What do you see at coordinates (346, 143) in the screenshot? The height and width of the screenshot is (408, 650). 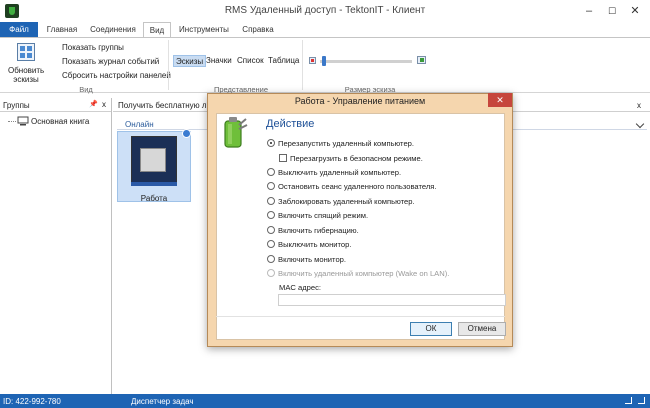 I see `option-restart-label: Перезапустить удаленный компьютер.` at bounding box center [346, 143].